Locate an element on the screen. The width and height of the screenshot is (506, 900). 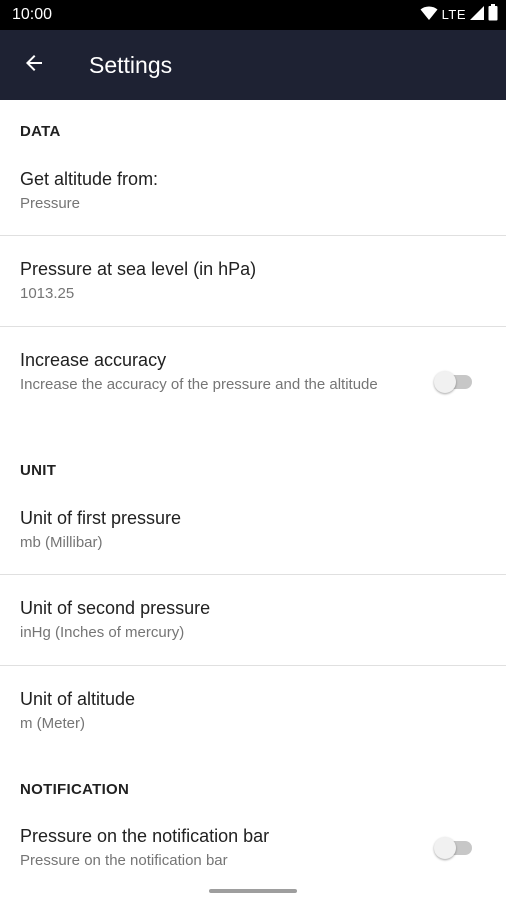
pref-title: Increase accuracy is located at coordinates (93, 360).